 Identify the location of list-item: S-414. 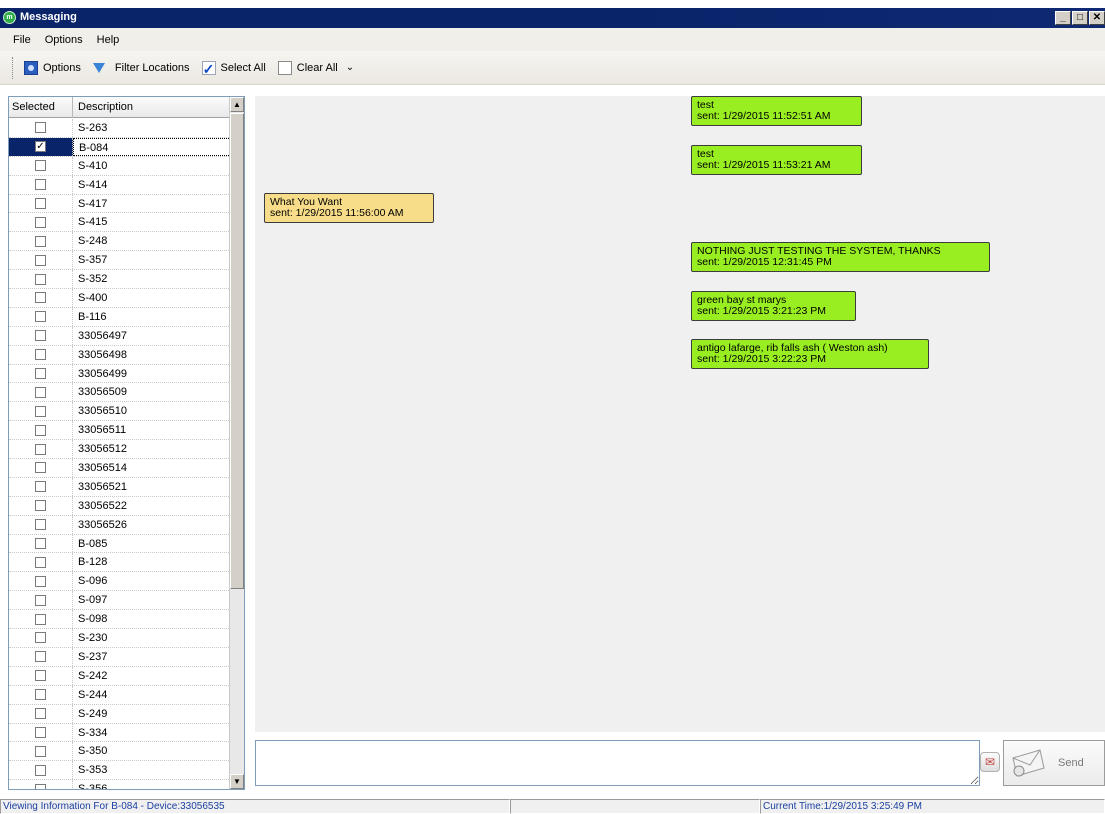
(120, 185).